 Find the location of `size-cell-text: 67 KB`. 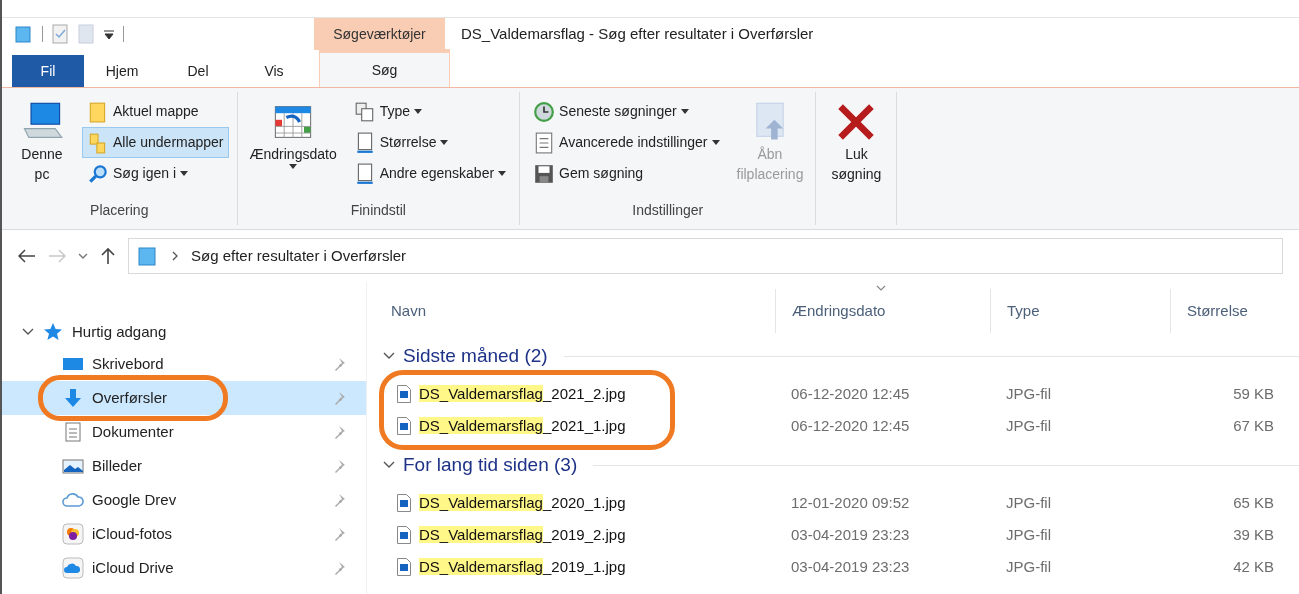

size-cell-text: 67 KB is located at coordinates (1253, 425).